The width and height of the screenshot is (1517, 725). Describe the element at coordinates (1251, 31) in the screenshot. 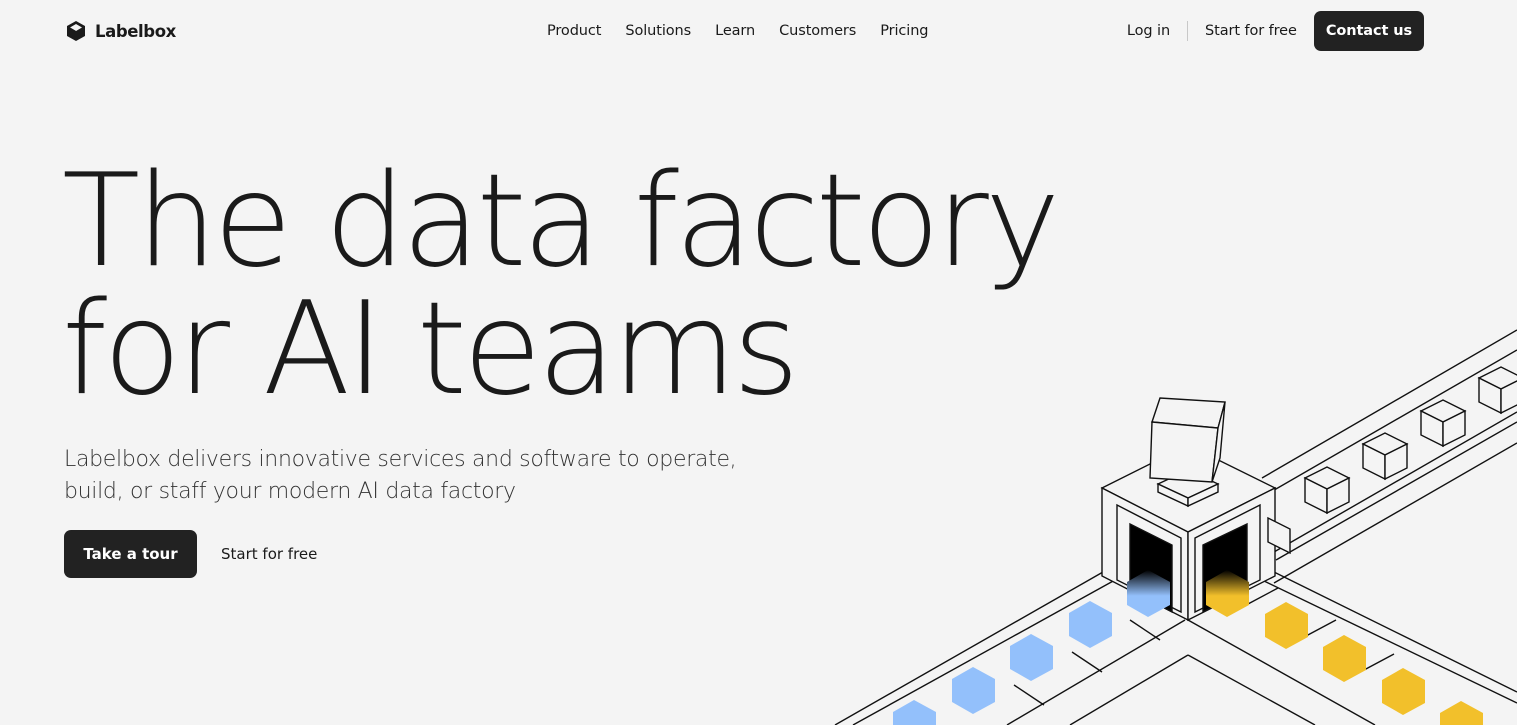

I see `start-free-header-link: Start for free` at that location.